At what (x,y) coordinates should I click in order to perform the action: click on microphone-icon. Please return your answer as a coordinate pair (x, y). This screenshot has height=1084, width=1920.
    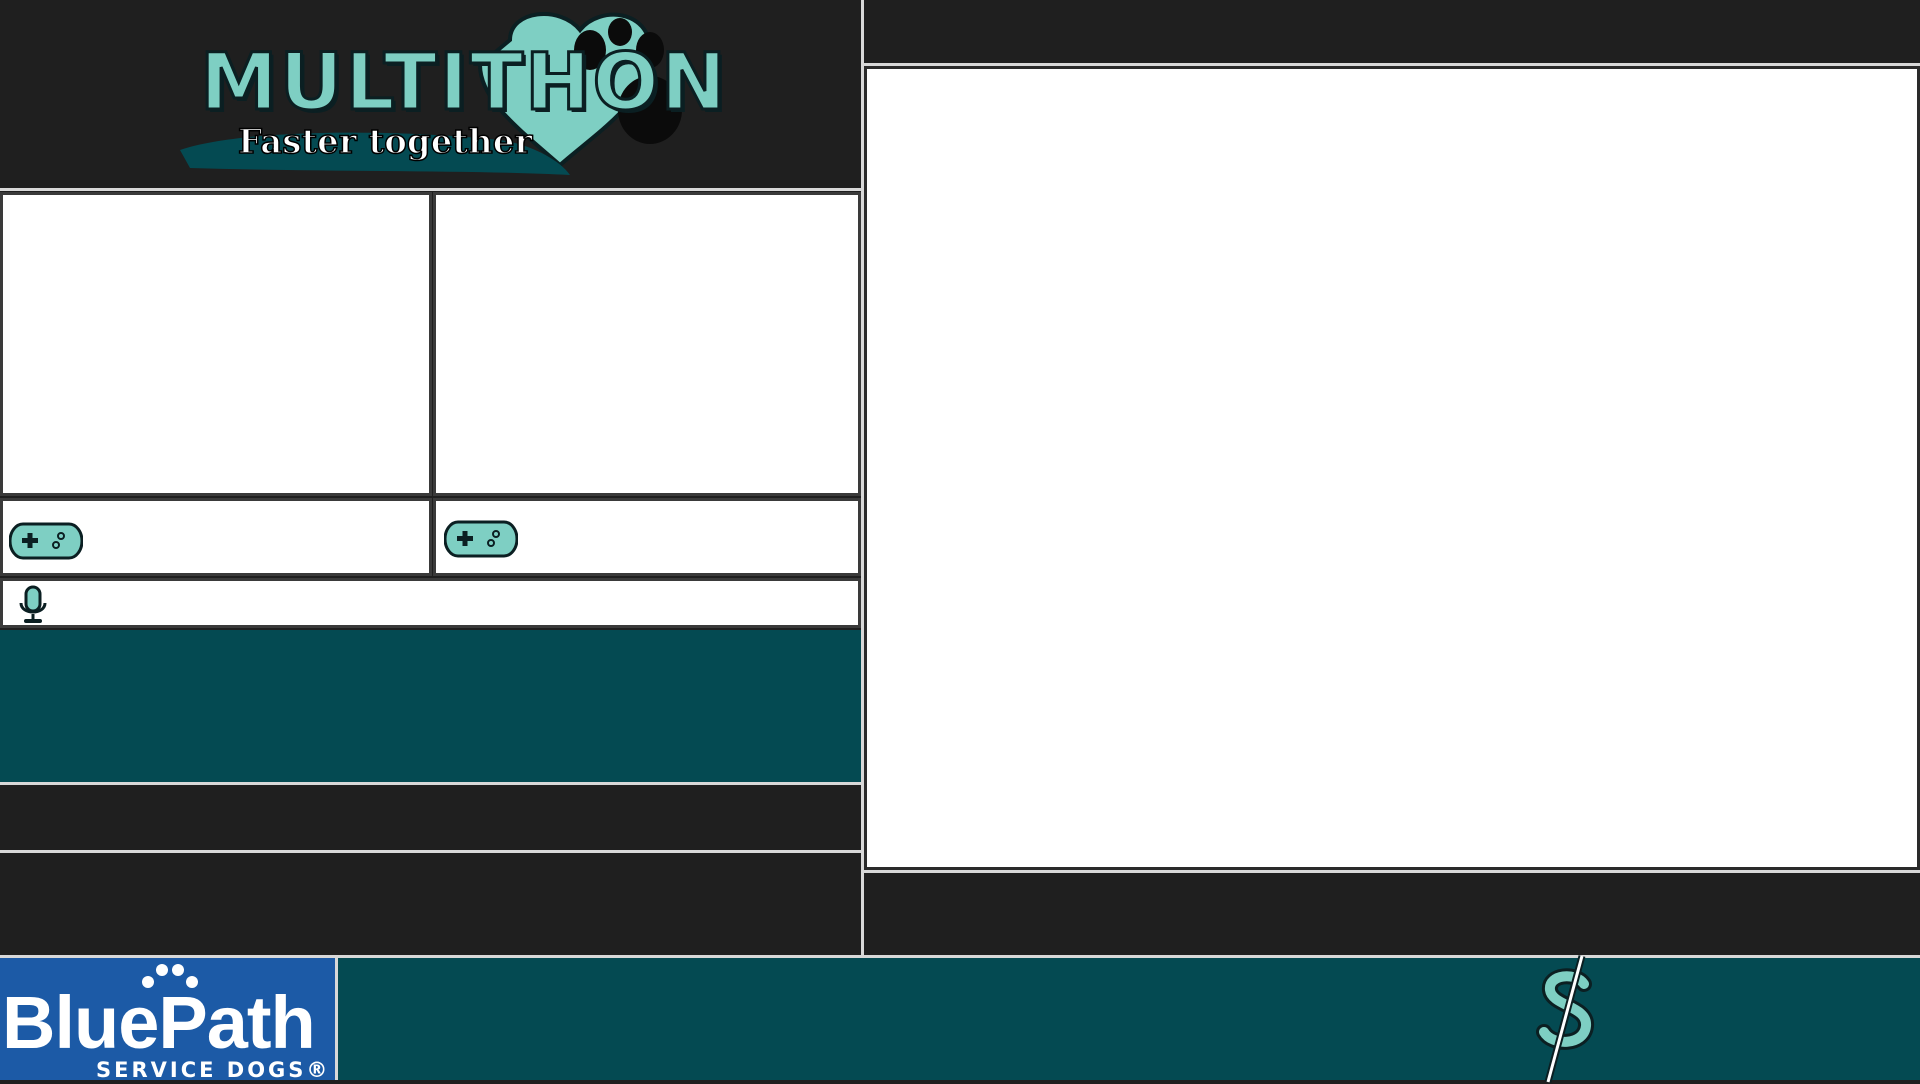
    Looking at the image, I should click on (33, 605).